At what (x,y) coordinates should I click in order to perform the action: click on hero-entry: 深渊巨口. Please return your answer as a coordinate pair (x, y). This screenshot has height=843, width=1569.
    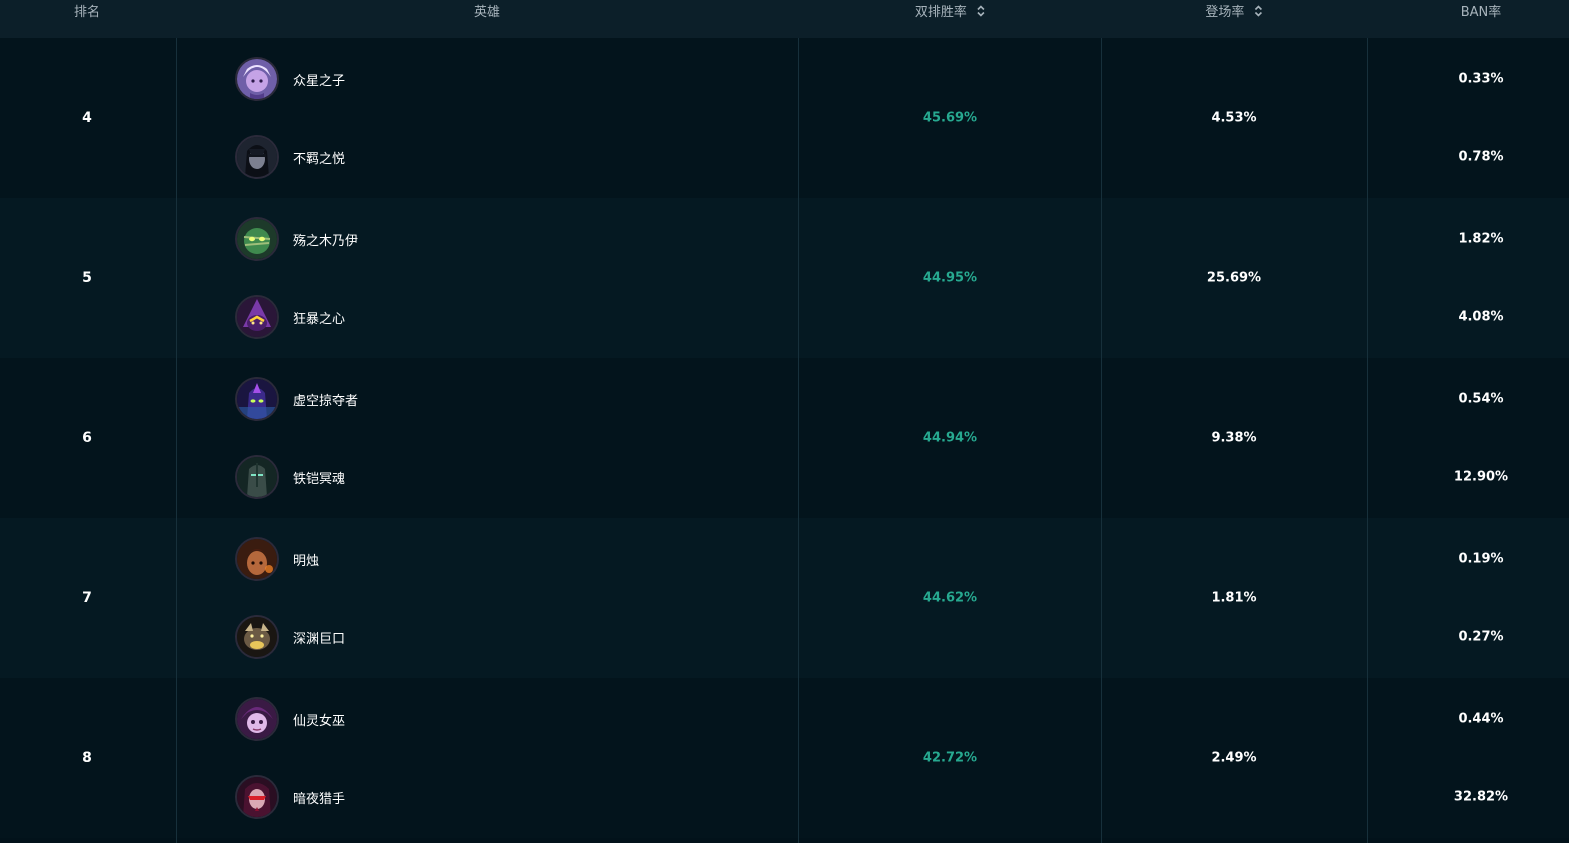
    Looking at the image, I should click on (290, 637).